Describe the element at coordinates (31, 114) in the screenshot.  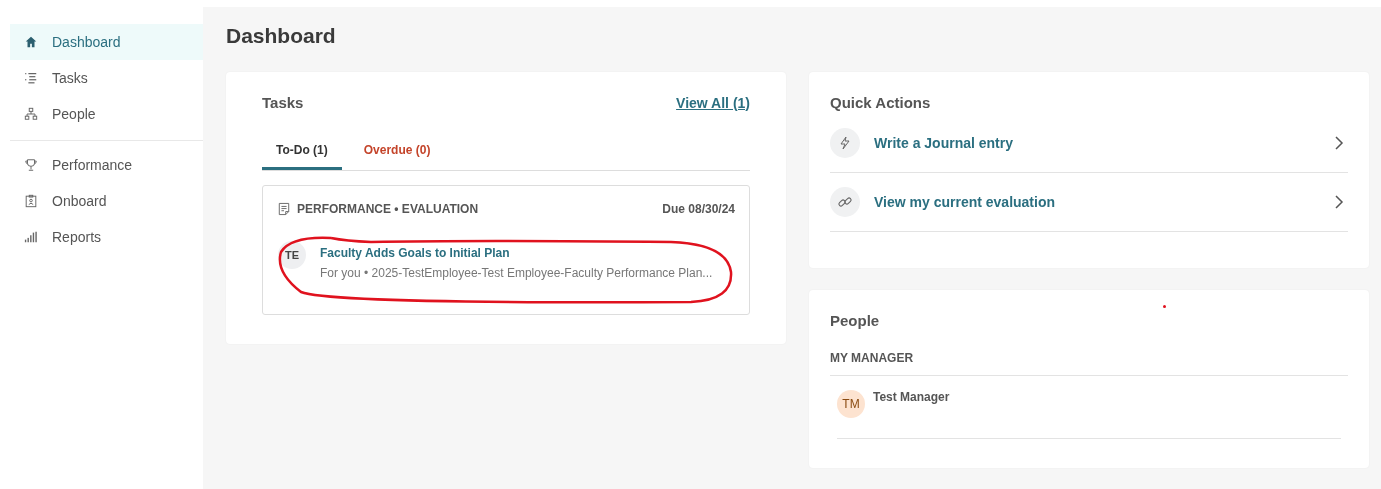
I see `people-icon` at that location.